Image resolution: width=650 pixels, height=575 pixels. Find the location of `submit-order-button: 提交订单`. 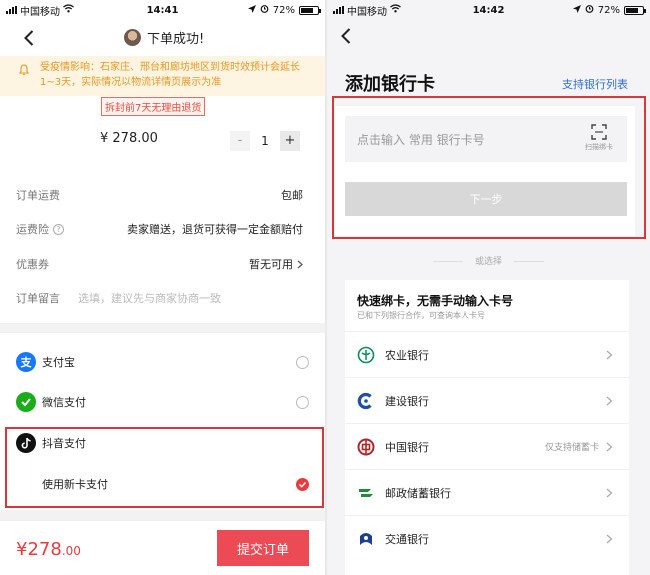

submit-order-button: 提交订单 is located at coordinates (263, 548).